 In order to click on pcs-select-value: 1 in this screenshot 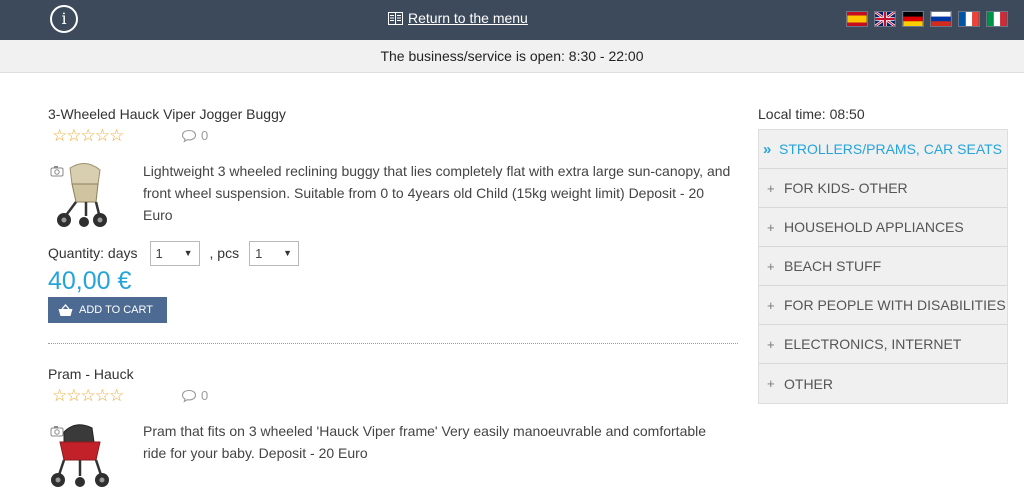, I will do `click(259, 253)`.